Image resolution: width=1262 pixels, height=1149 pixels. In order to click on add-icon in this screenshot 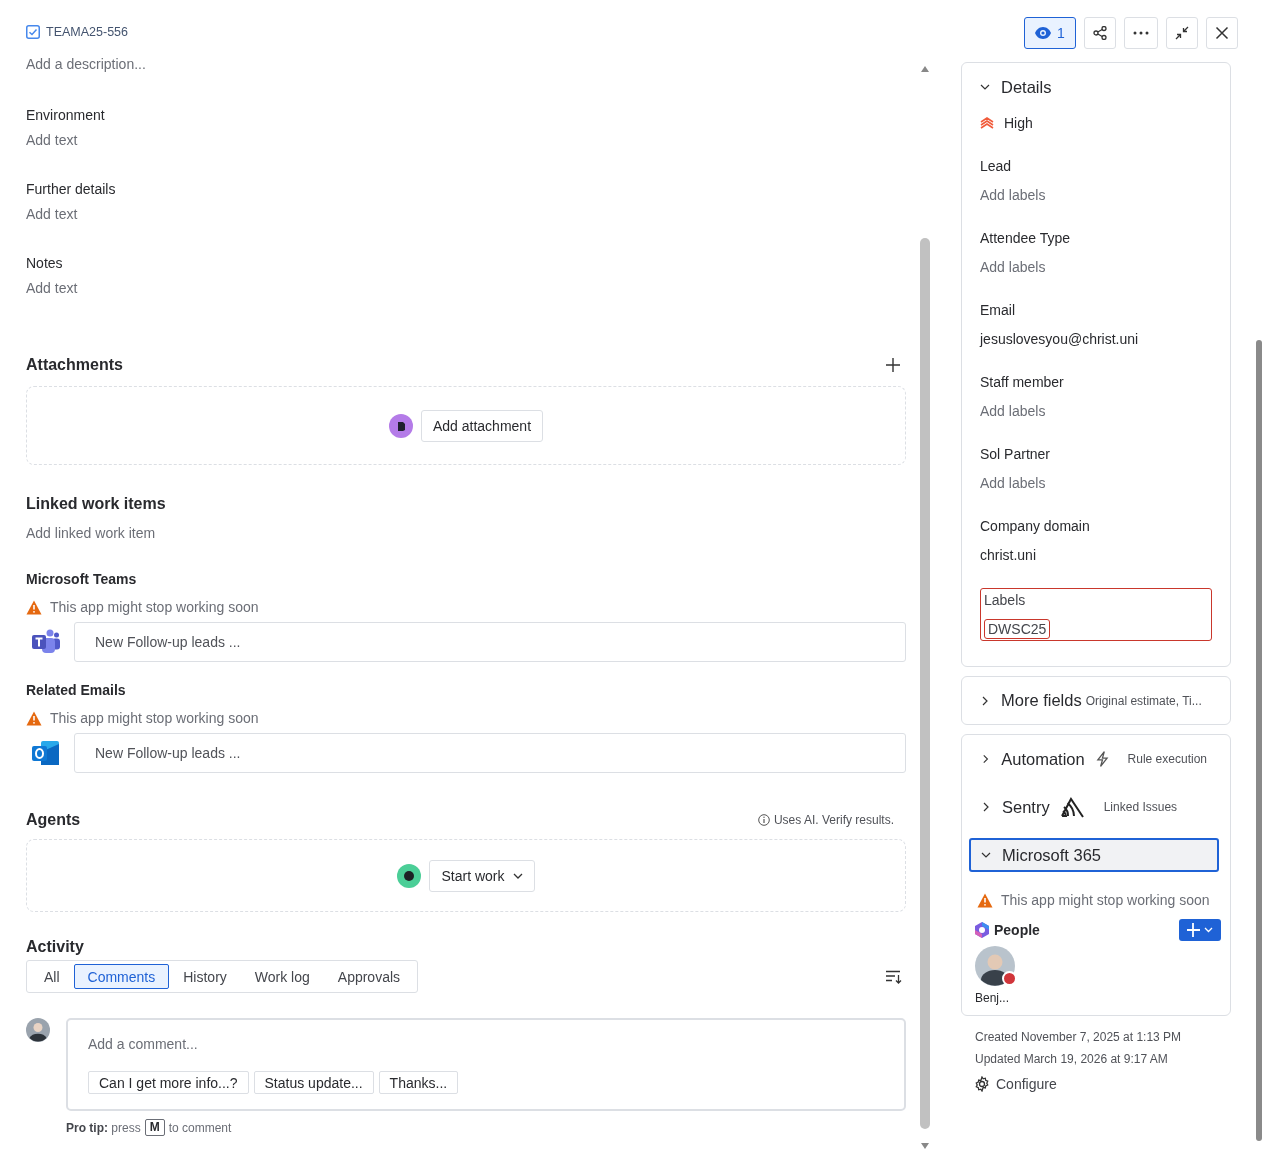, I will do `click(893, 365)`.